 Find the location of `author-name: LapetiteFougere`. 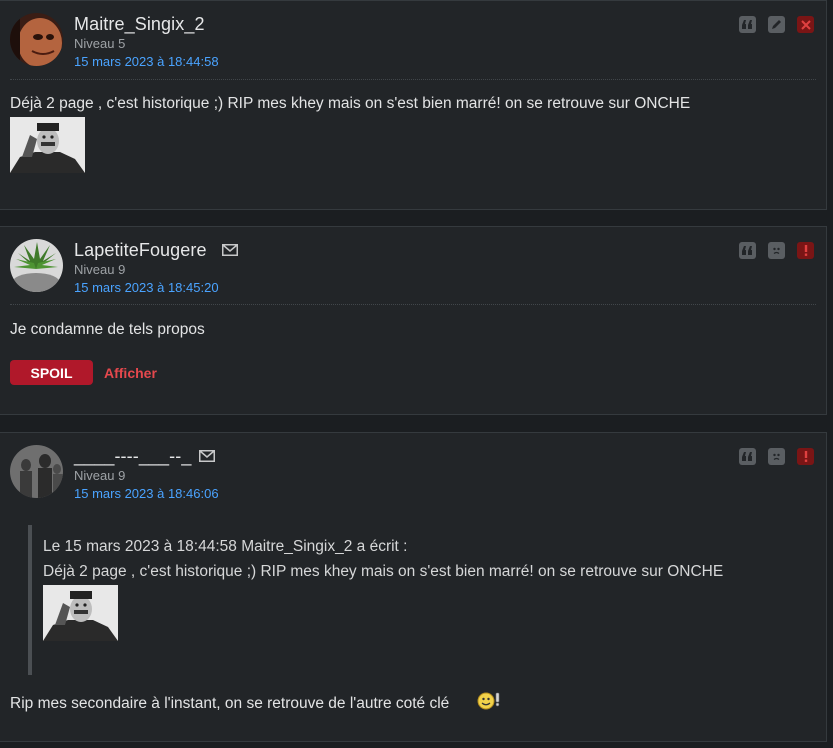

author-name: LapetiteFougere is located at coordinates (140, 250).